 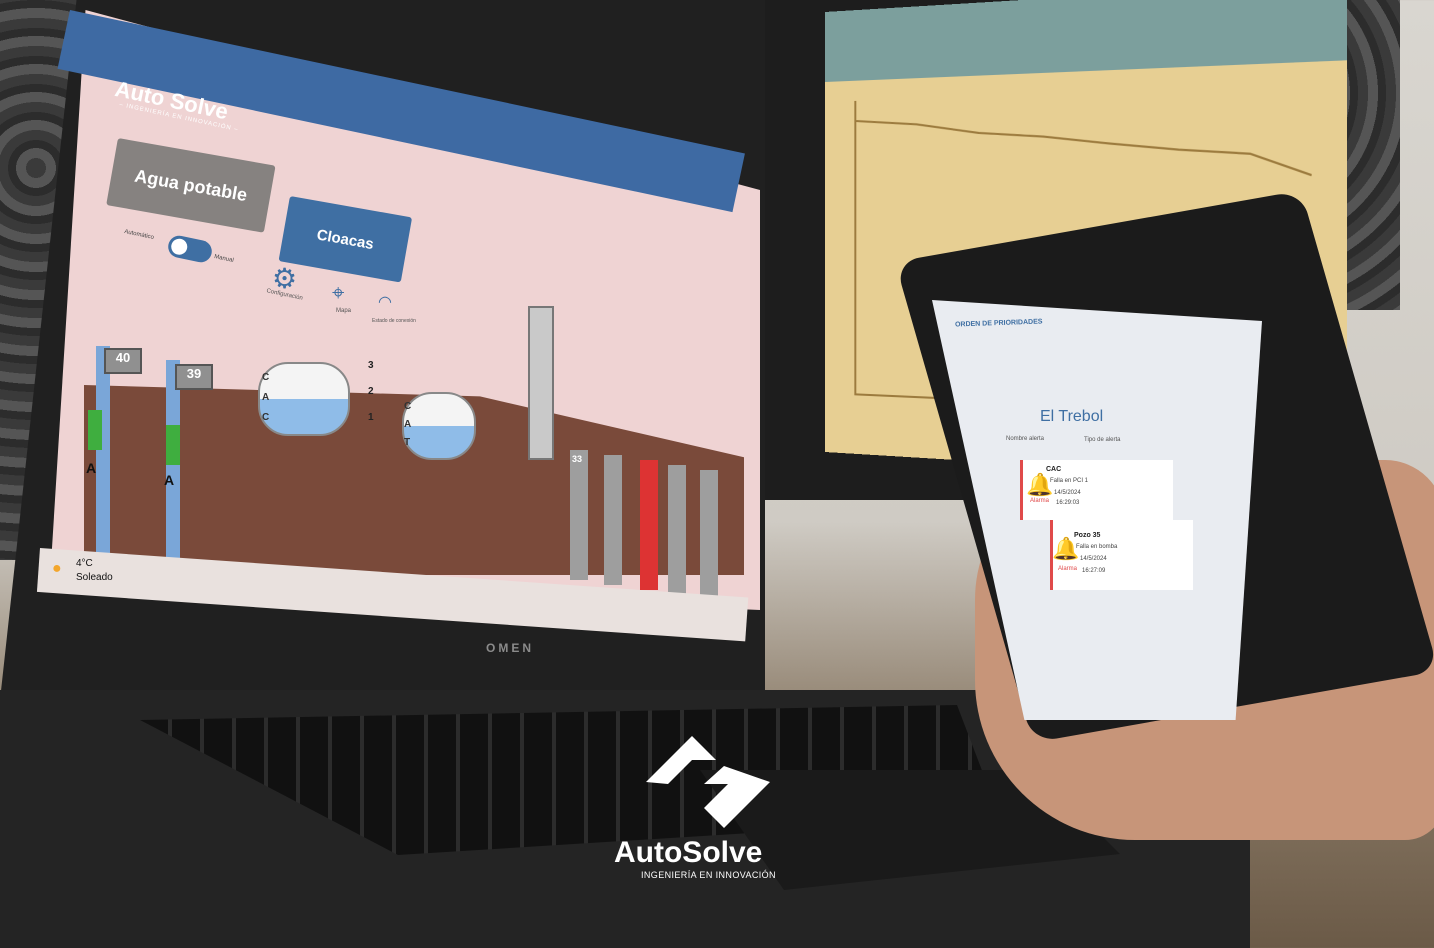 What do you see at coordinates (338, 293) in the screenshot?
I see `map-pin-icon: ⌖` at bounding box center [338, 293].